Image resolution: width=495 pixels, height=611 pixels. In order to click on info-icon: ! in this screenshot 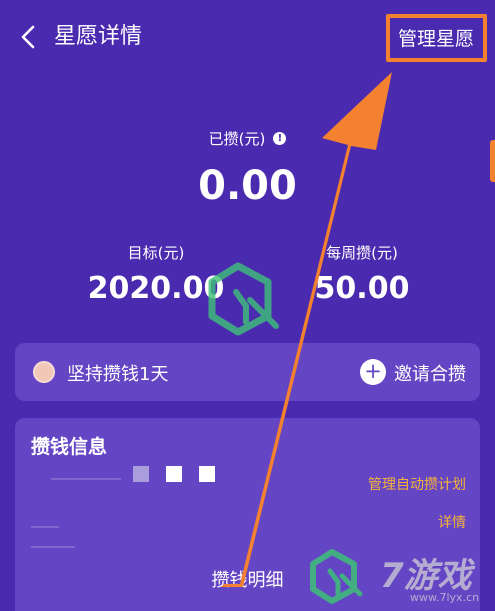, I will do `click(280, 138)`.